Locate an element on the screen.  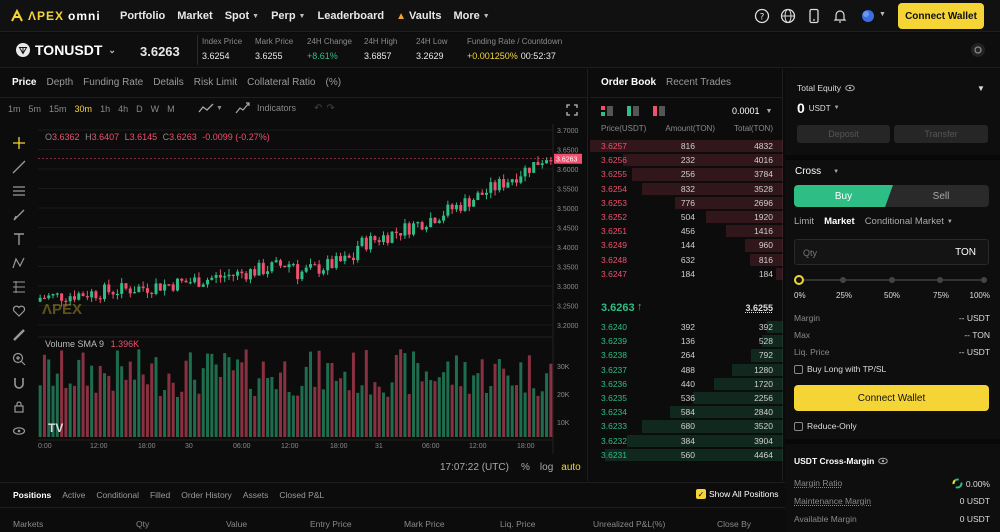
interval-1m: 1m is located at coordinates (14, 109).